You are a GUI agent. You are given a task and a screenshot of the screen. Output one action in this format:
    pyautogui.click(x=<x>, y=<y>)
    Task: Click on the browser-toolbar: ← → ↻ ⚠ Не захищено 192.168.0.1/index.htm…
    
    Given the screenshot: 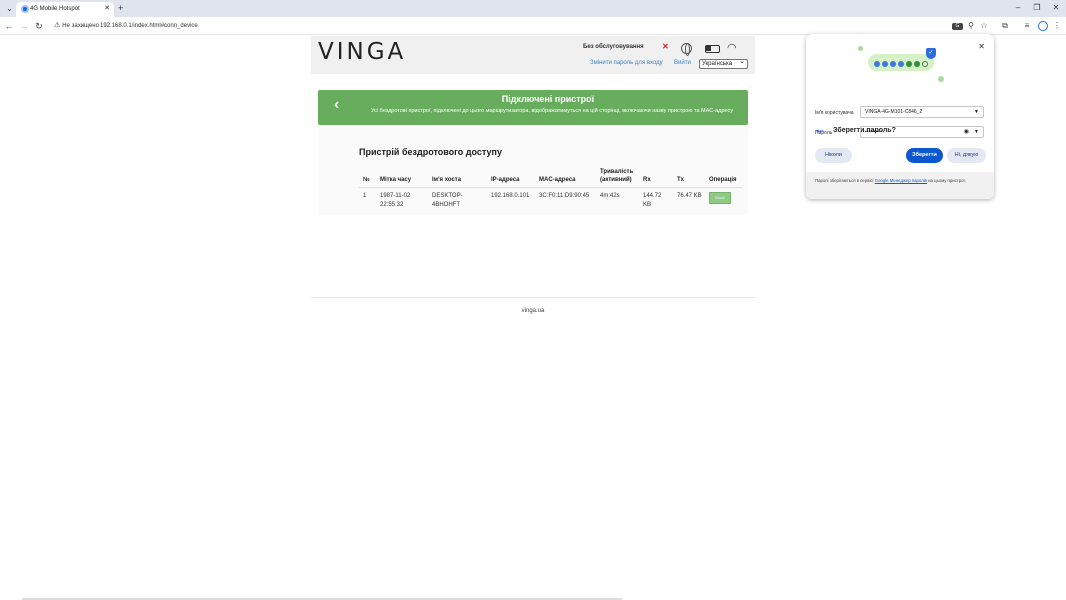 What is the action you would take?
    pyautogui.click(x=533, y=26)
    